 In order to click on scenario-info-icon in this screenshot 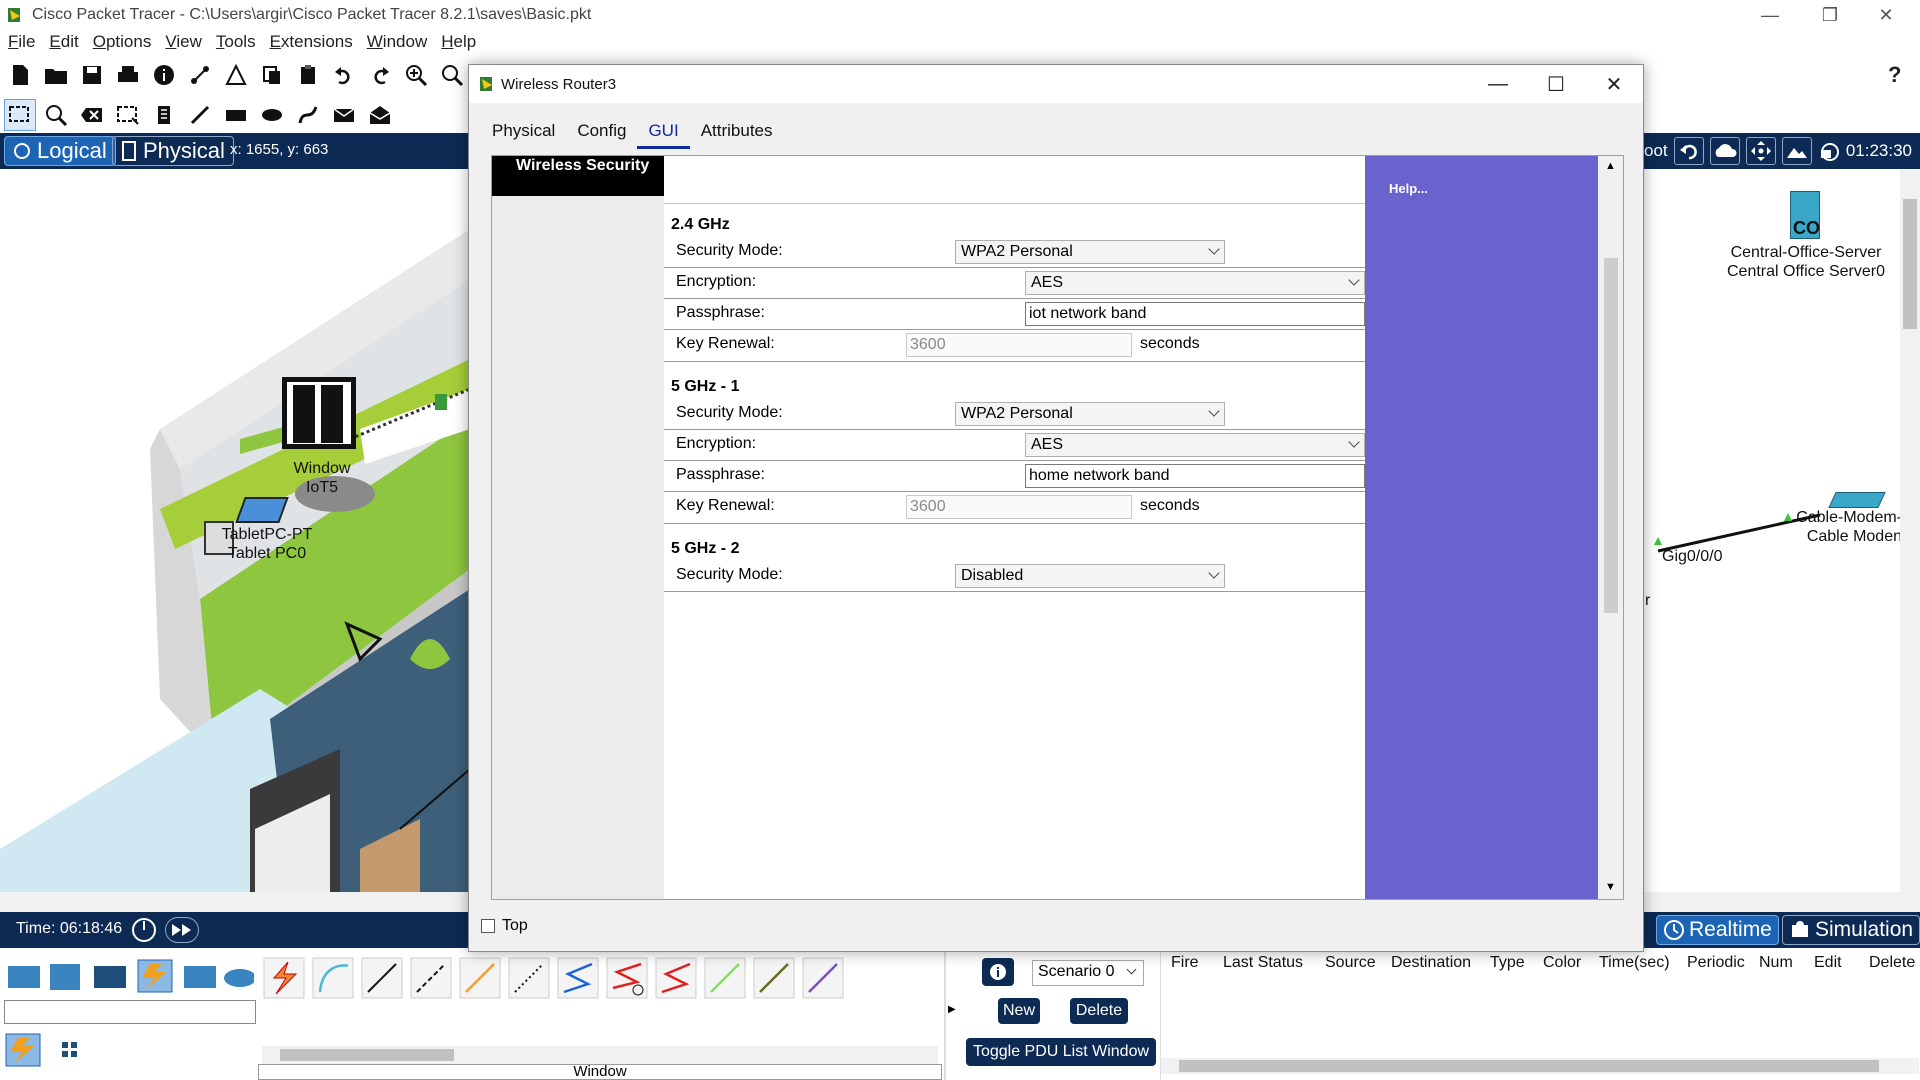, I will do `click(998, 972)`.